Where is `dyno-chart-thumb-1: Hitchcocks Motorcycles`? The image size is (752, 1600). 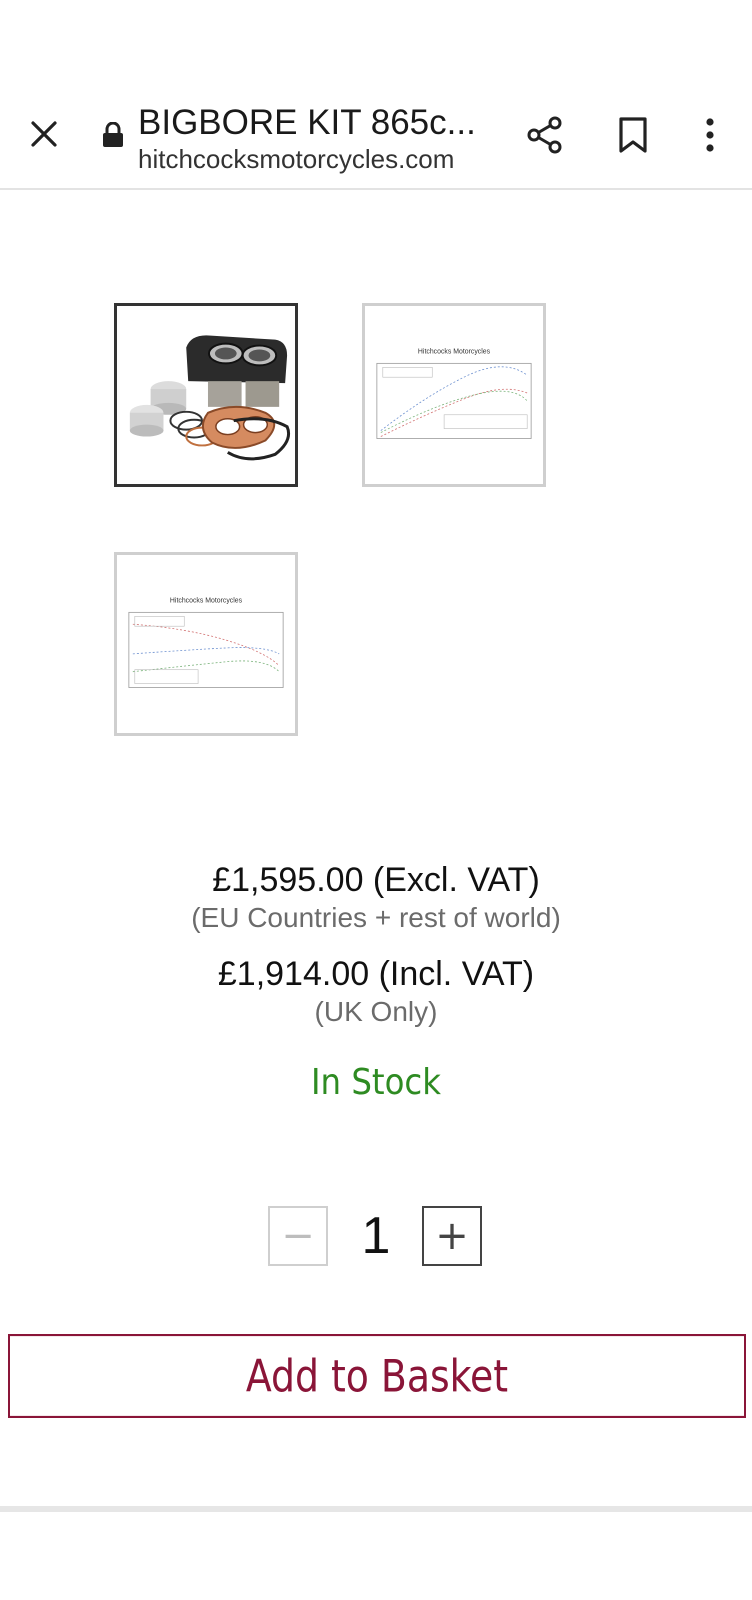 dyno-chart-thumb-1: Hitchcocks Motorcycles is located at coordinates (454, 395).